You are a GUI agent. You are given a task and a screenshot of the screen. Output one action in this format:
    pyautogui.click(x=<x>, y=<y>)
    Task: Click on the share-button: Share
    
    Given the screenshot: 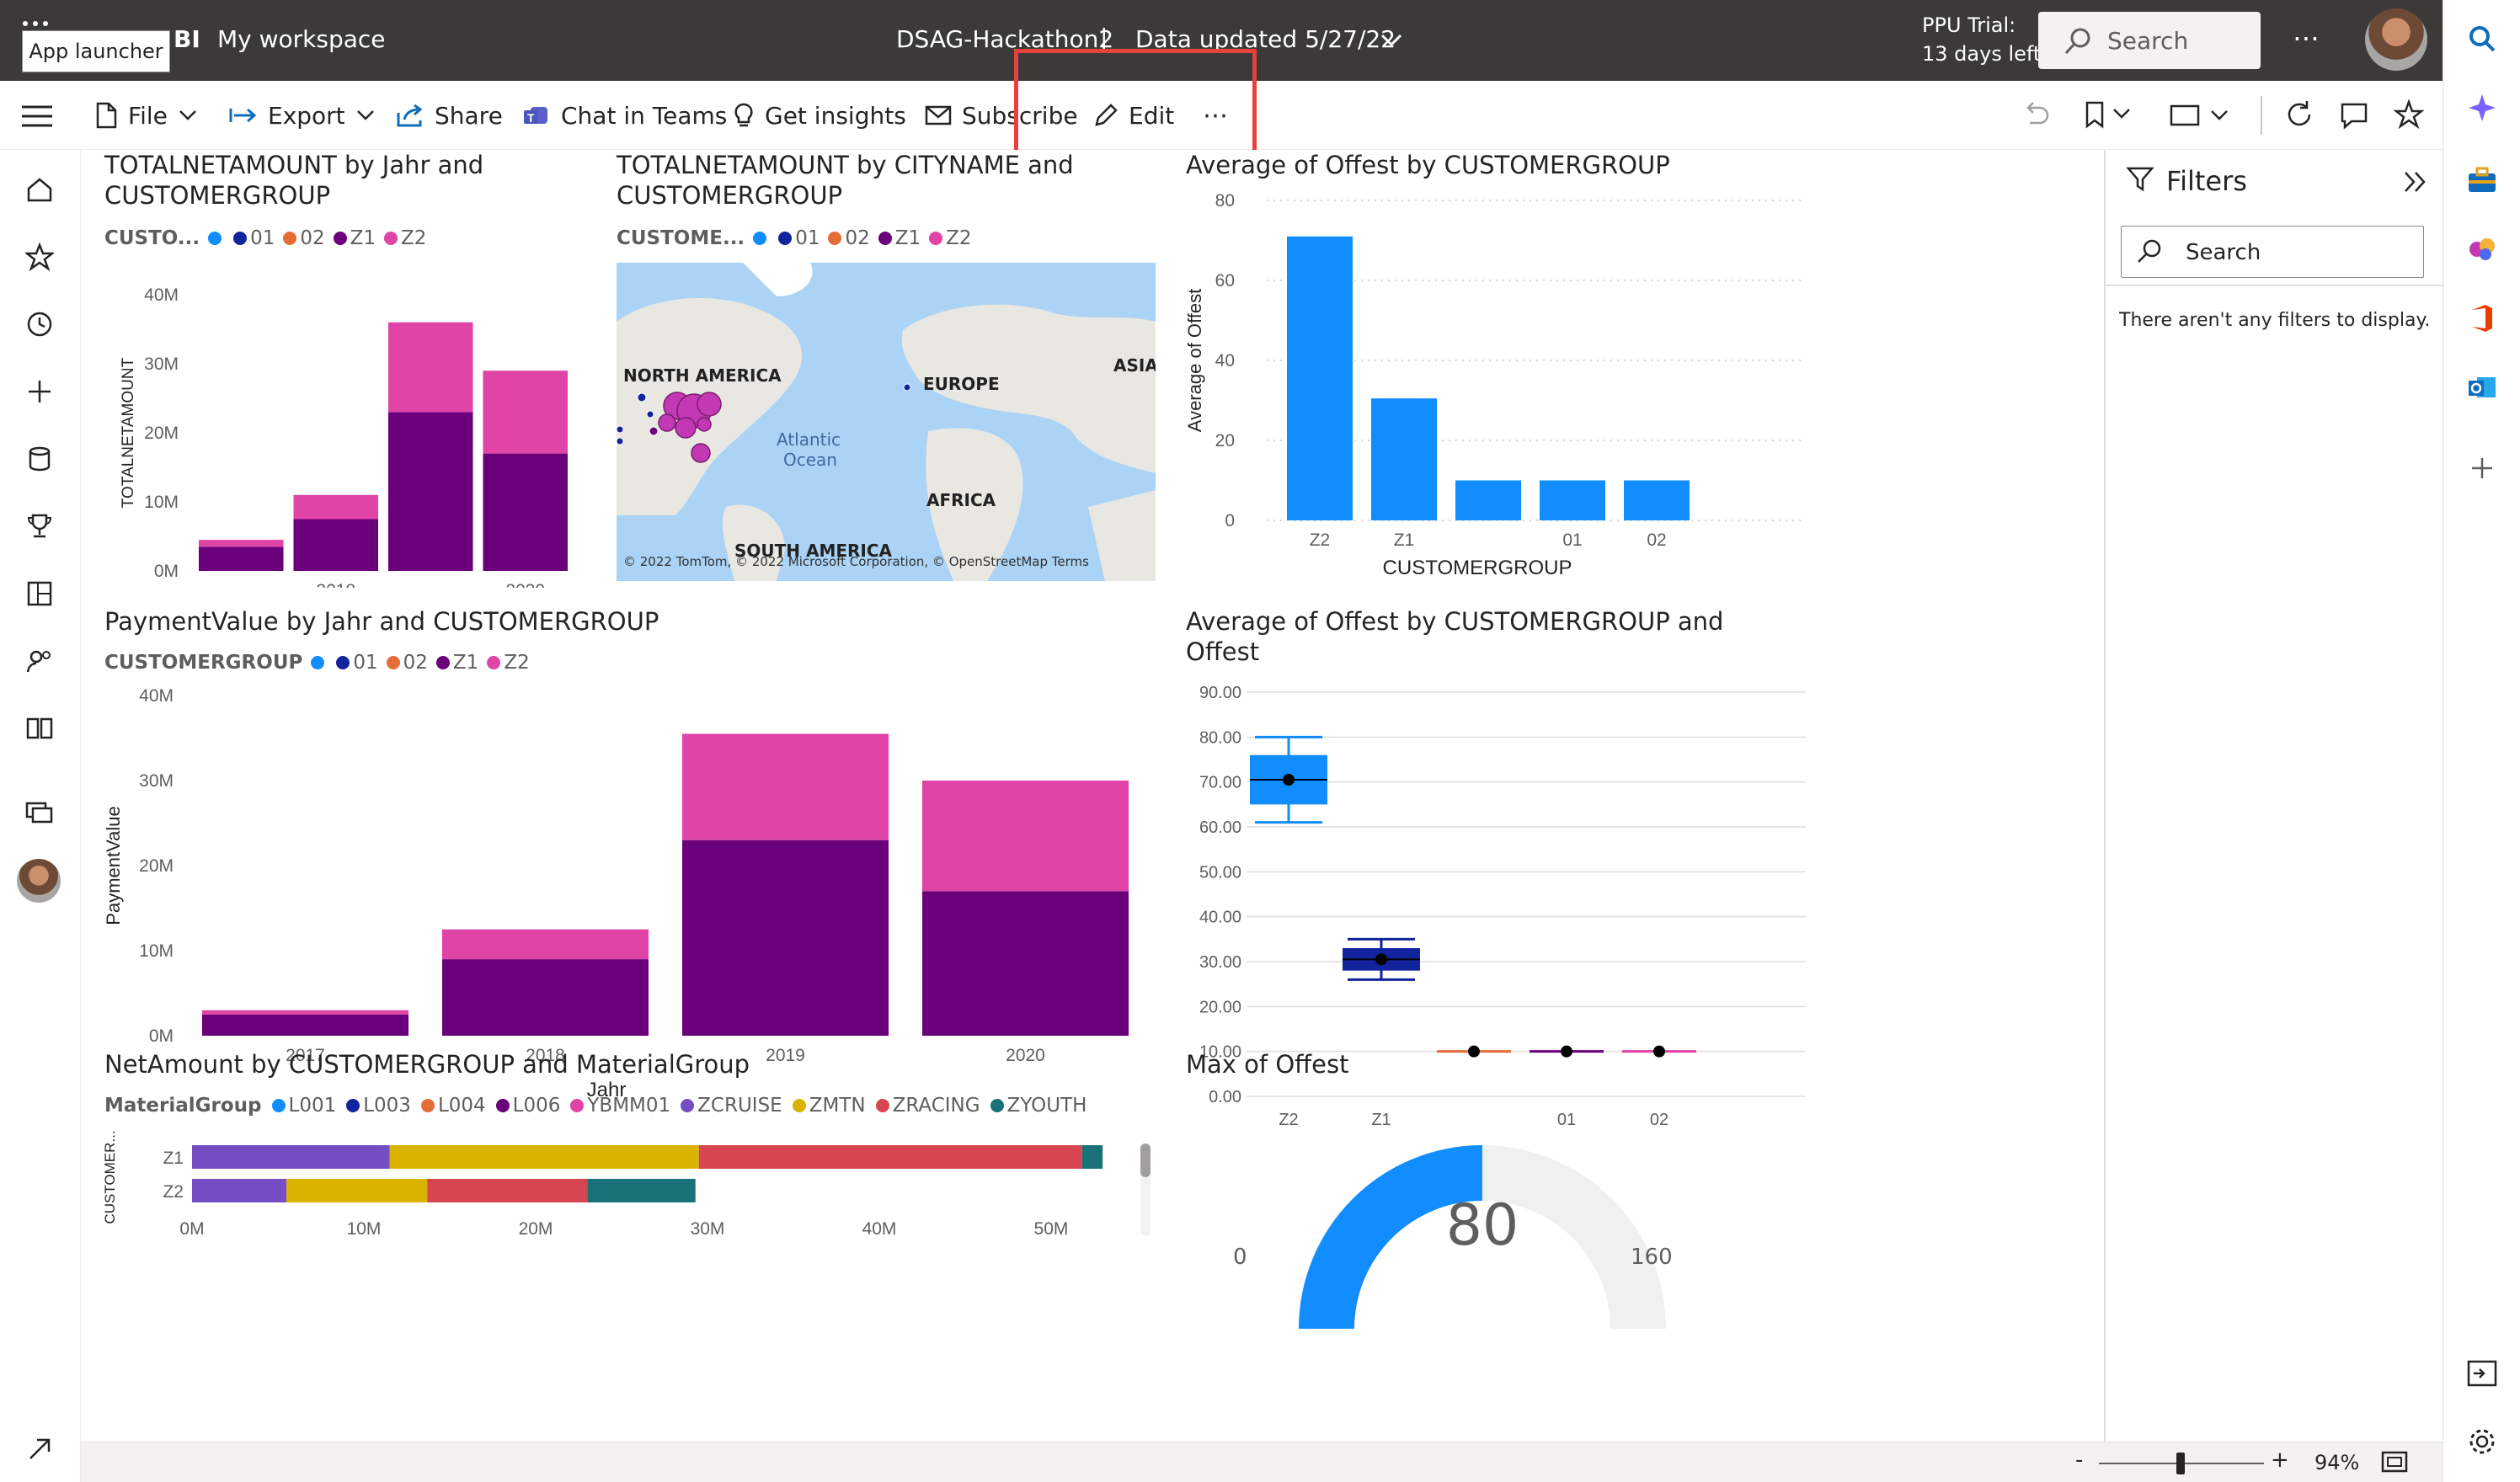 What is the action you would take?
    pyautogui.click(x=450, y=115)
    